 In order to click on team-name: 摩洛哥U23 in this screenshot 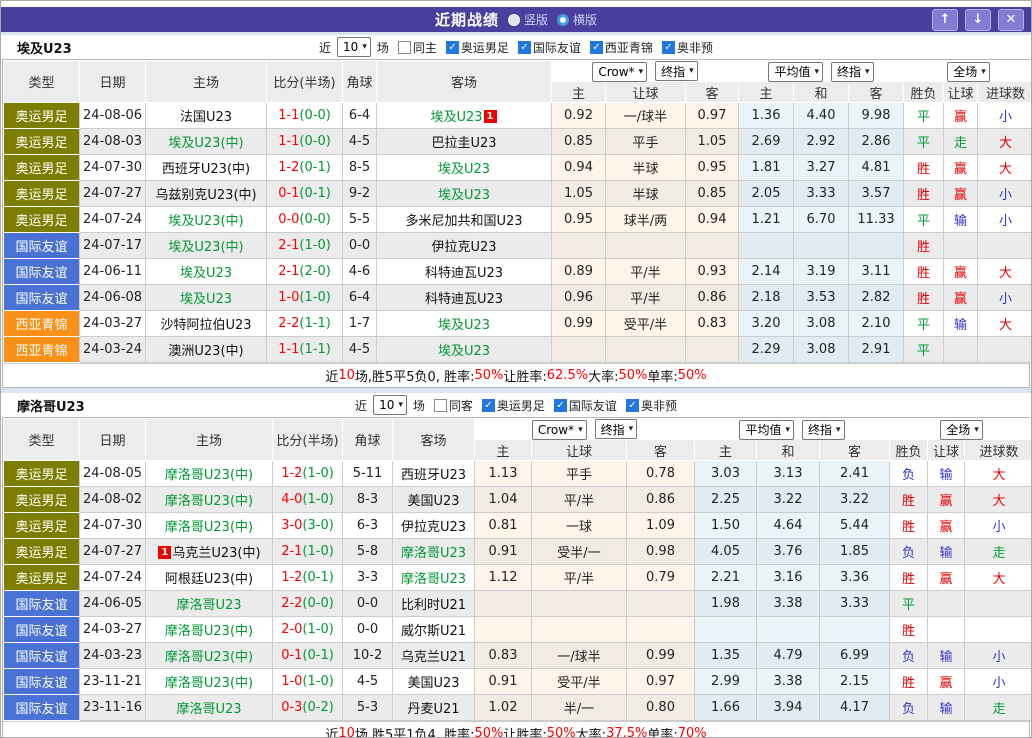, I will do `click(433, 579)`.